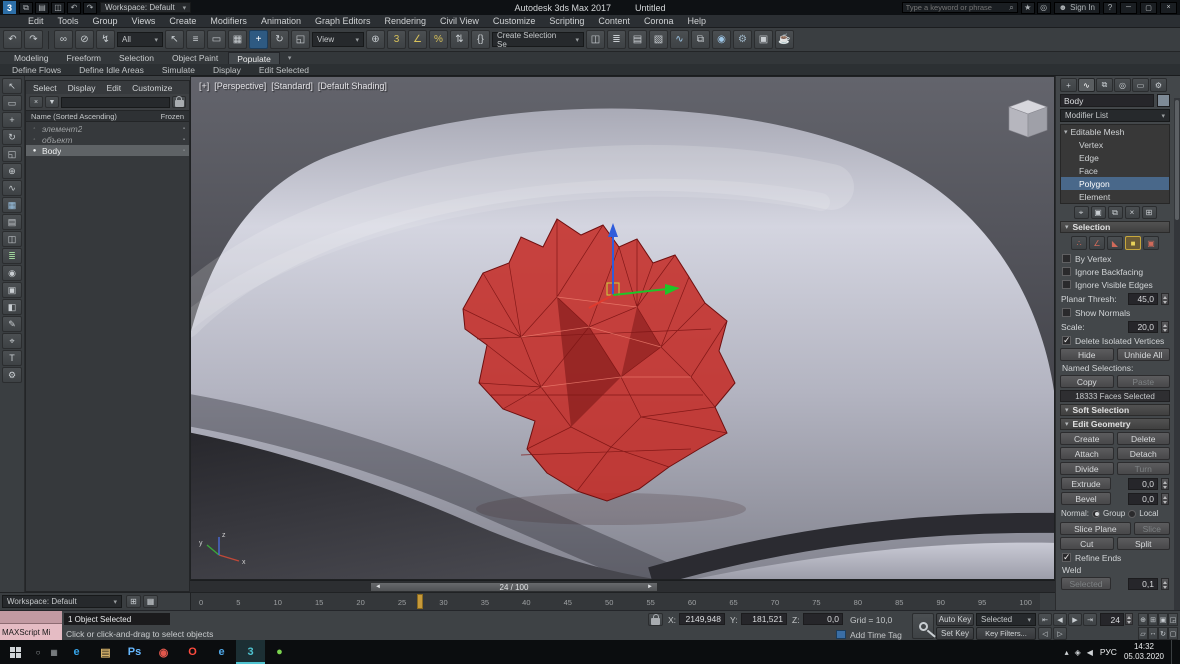 The height and width of the screenshot is (664, 1180). Describe the element at coordinates (696, 21) in the screenshot. I see `menu-item: Help` at that location.